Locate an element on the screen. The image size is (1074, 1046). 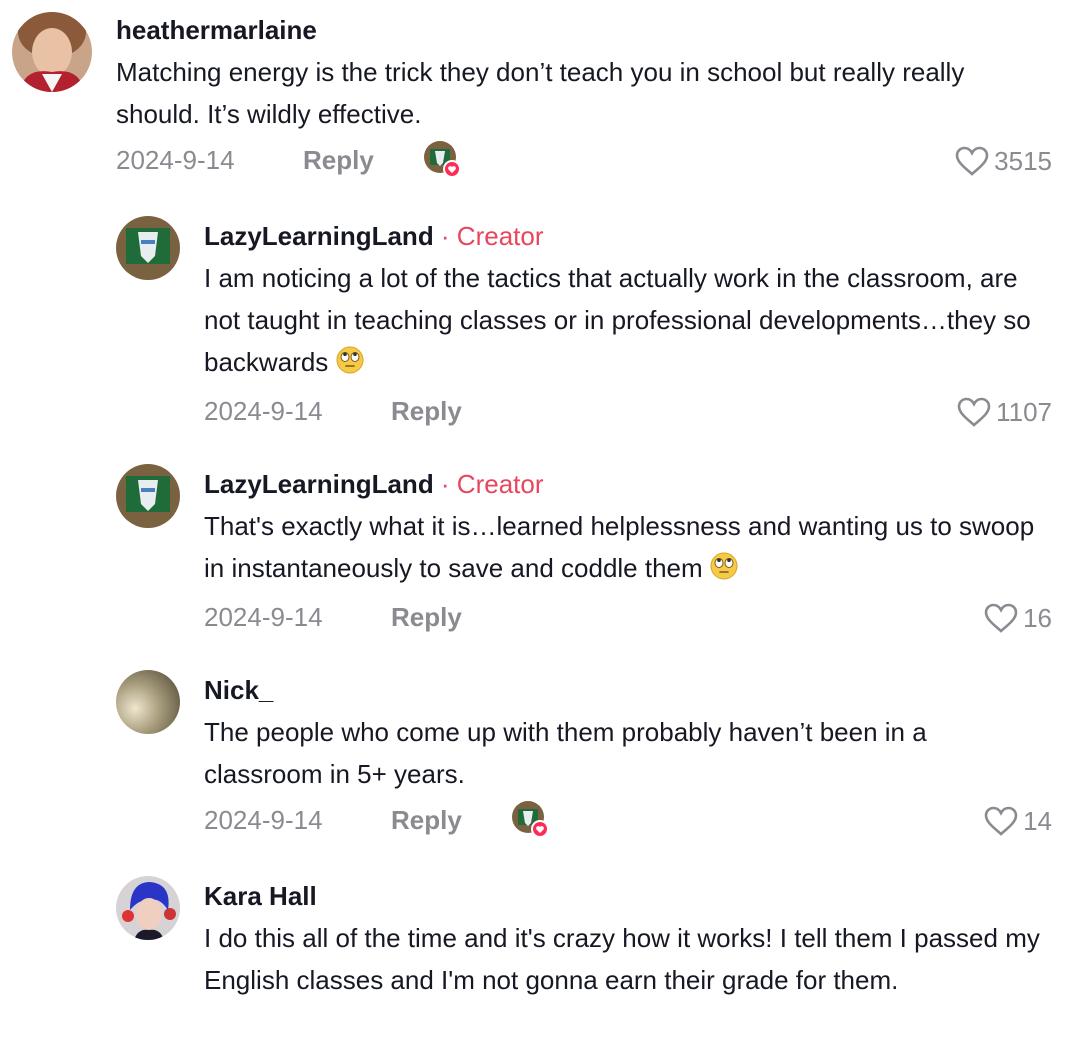
comment-meta: 2024-9-14 Reply 14 is located at coordinates (628, 821).